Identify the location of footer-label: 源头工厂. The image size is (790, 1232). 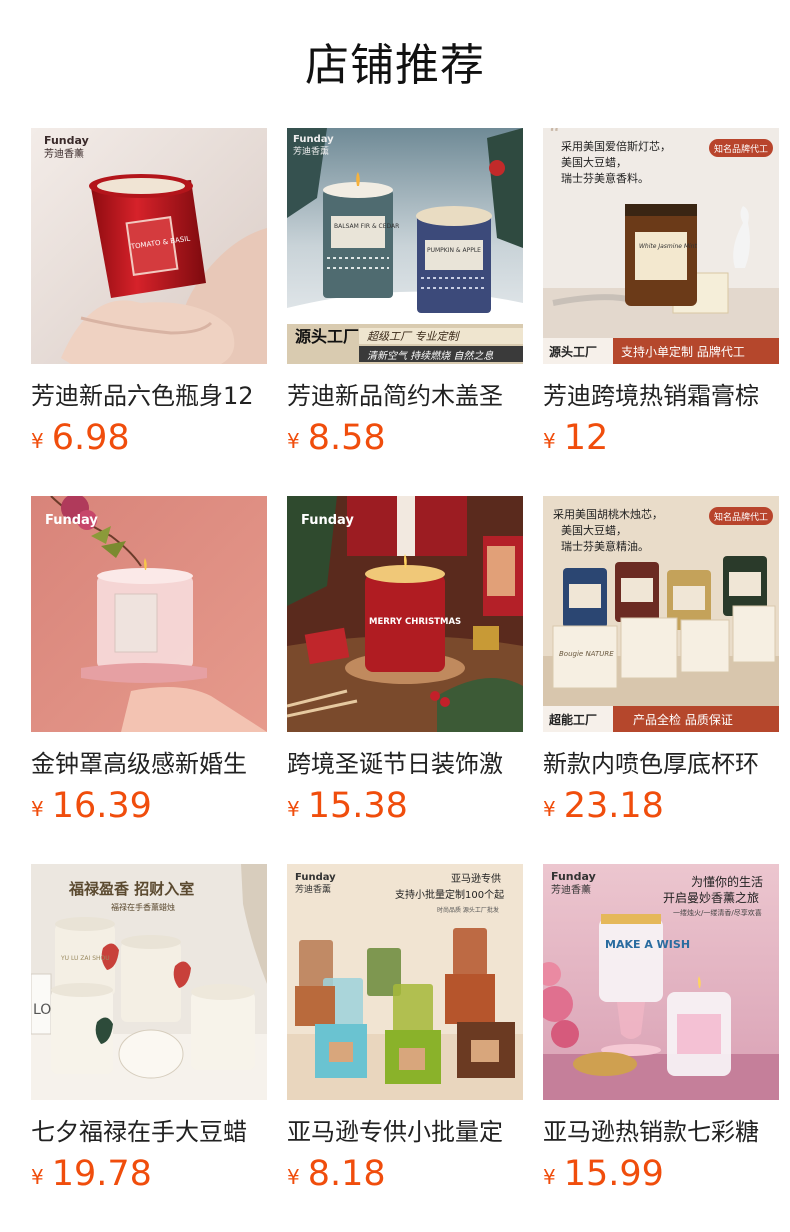
(573, 351).